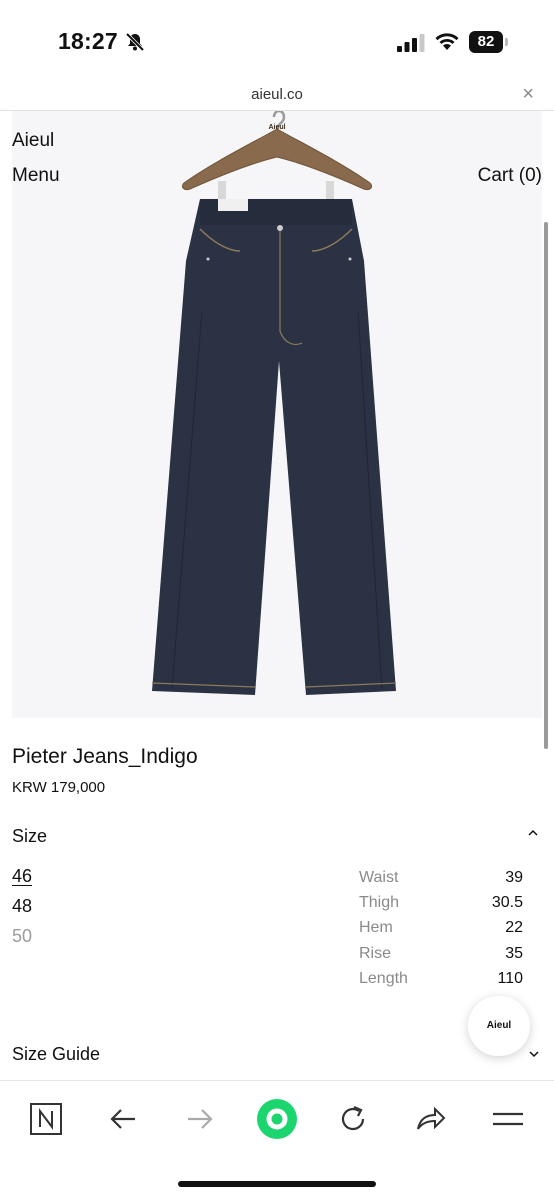  I want to click on battery-indicator: 82, so click(489, 42).